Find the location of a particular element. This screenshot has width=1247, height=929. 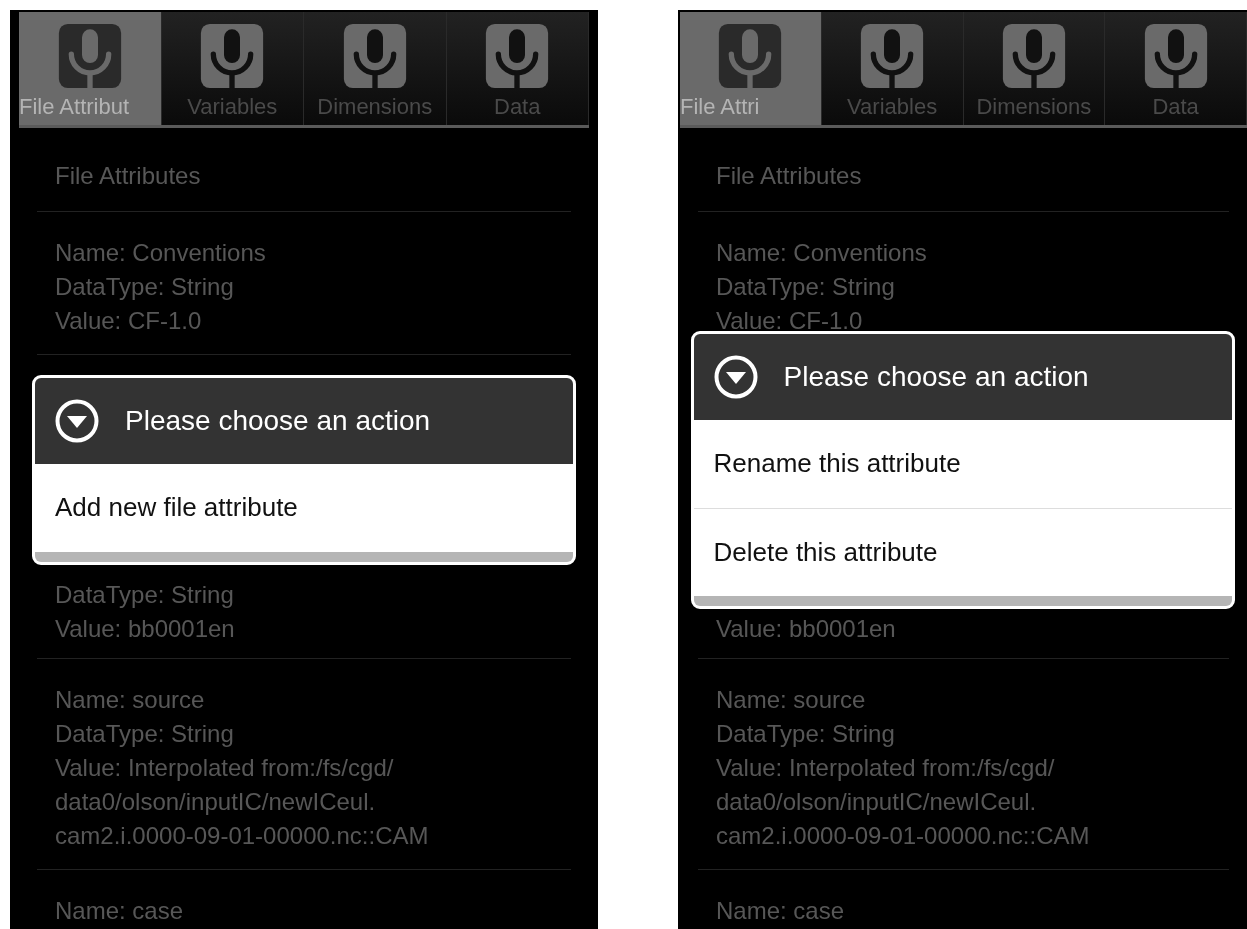

tab: File Attri is located at coordinates (751, 68).